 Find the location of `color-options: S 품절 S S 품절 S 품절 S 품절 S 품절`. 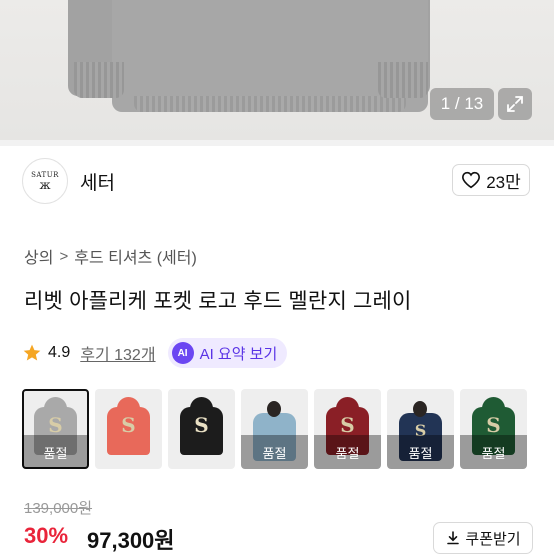

color-options: S 품절 S S 품절 S 품절 S 품절 S 품절 is located at coordinates (274, 429).